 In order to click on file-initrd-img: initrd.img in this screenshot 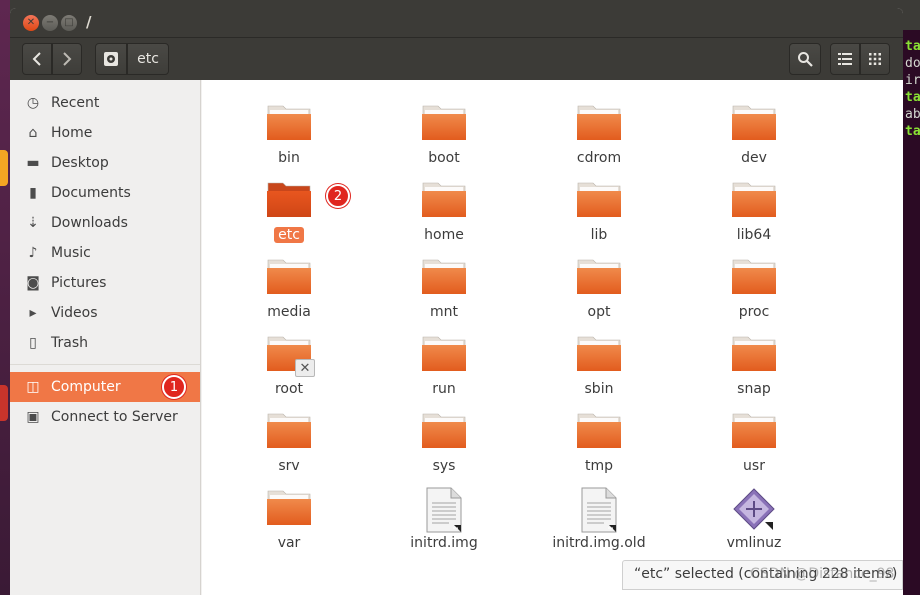, I will do `click(444, 522)`.